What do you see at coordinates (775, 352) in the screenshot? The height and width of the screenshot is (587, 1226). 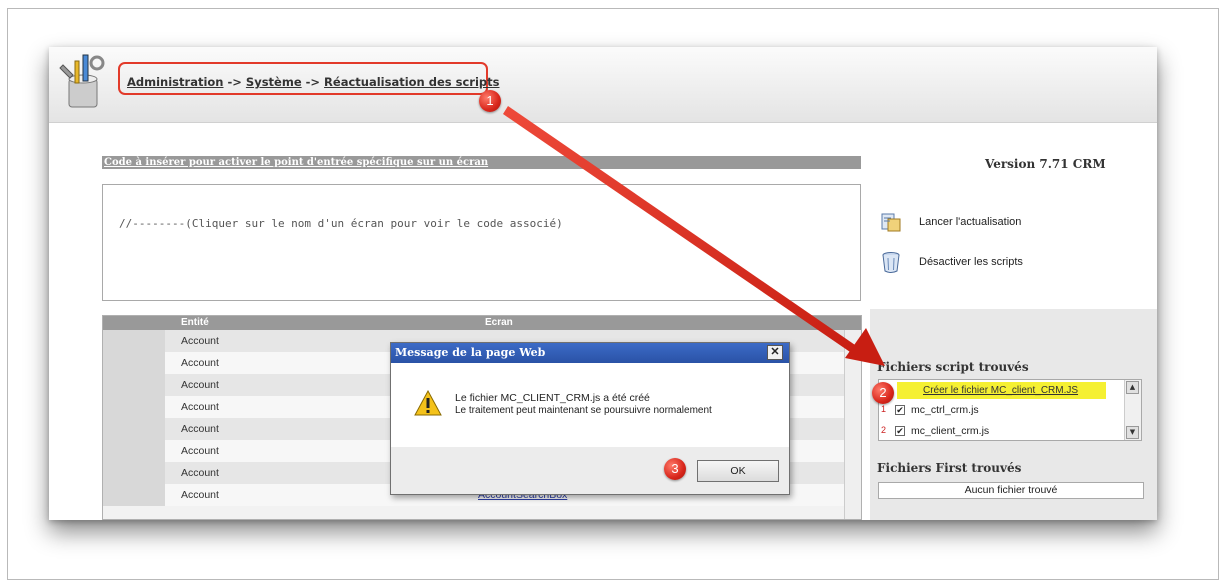 I see `close-icon: ✕` at bounding box center [775, 352].